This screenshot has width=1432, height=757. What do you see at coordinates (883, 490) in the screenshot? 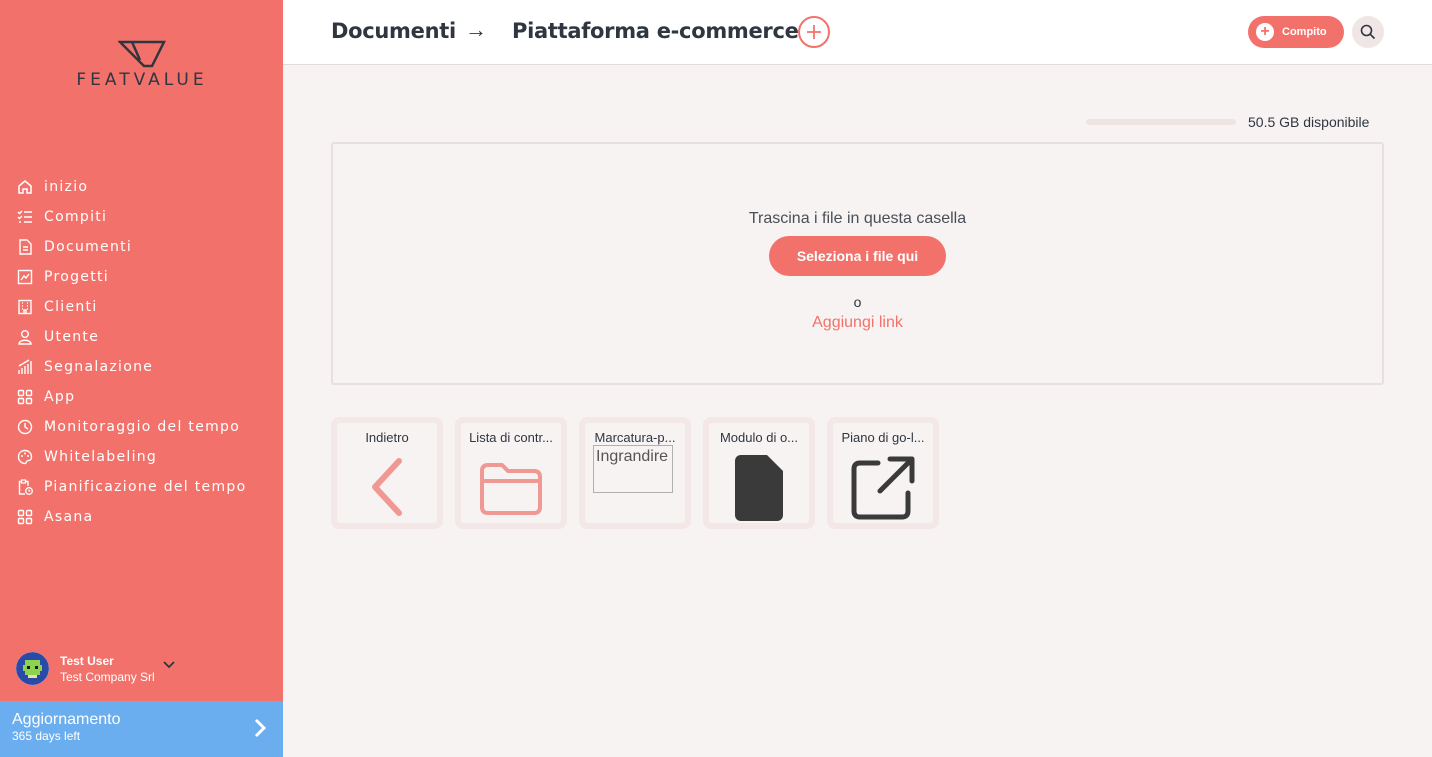
I see `external-link-icon` at bounding box center [883, 490].